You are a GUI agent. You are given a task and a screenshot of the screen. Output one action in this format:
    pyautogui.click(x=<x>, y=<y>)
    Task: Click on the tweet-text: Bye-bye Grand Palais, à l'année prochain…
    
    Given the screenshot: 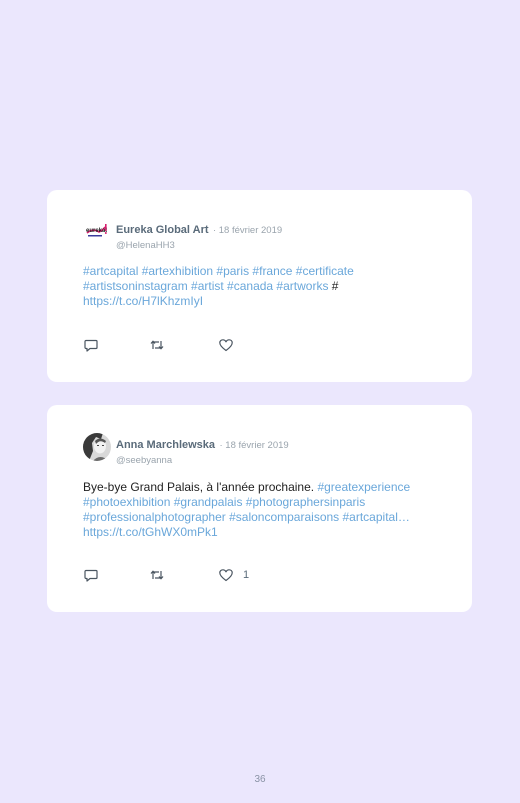 What is the action you would take?
    pyautogui.click(x=268, y=510)
    